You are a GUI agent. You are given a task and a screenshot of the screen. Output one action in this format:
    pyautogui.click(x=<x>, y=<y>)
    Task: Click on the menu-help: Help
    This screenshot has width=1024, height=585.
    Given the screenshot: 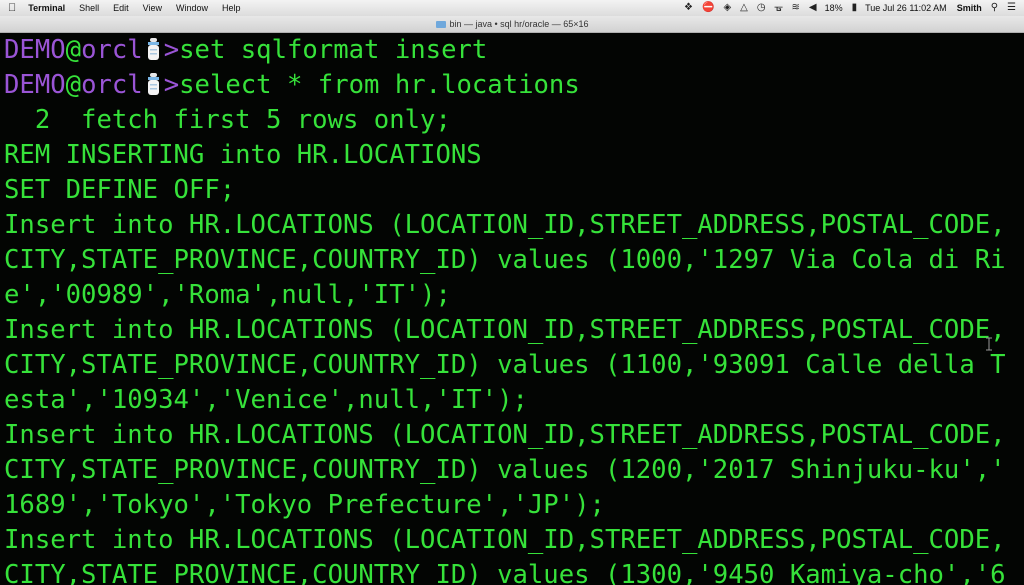 What is the action you would take?
    pyautogui.click(x=231, y=8)
    